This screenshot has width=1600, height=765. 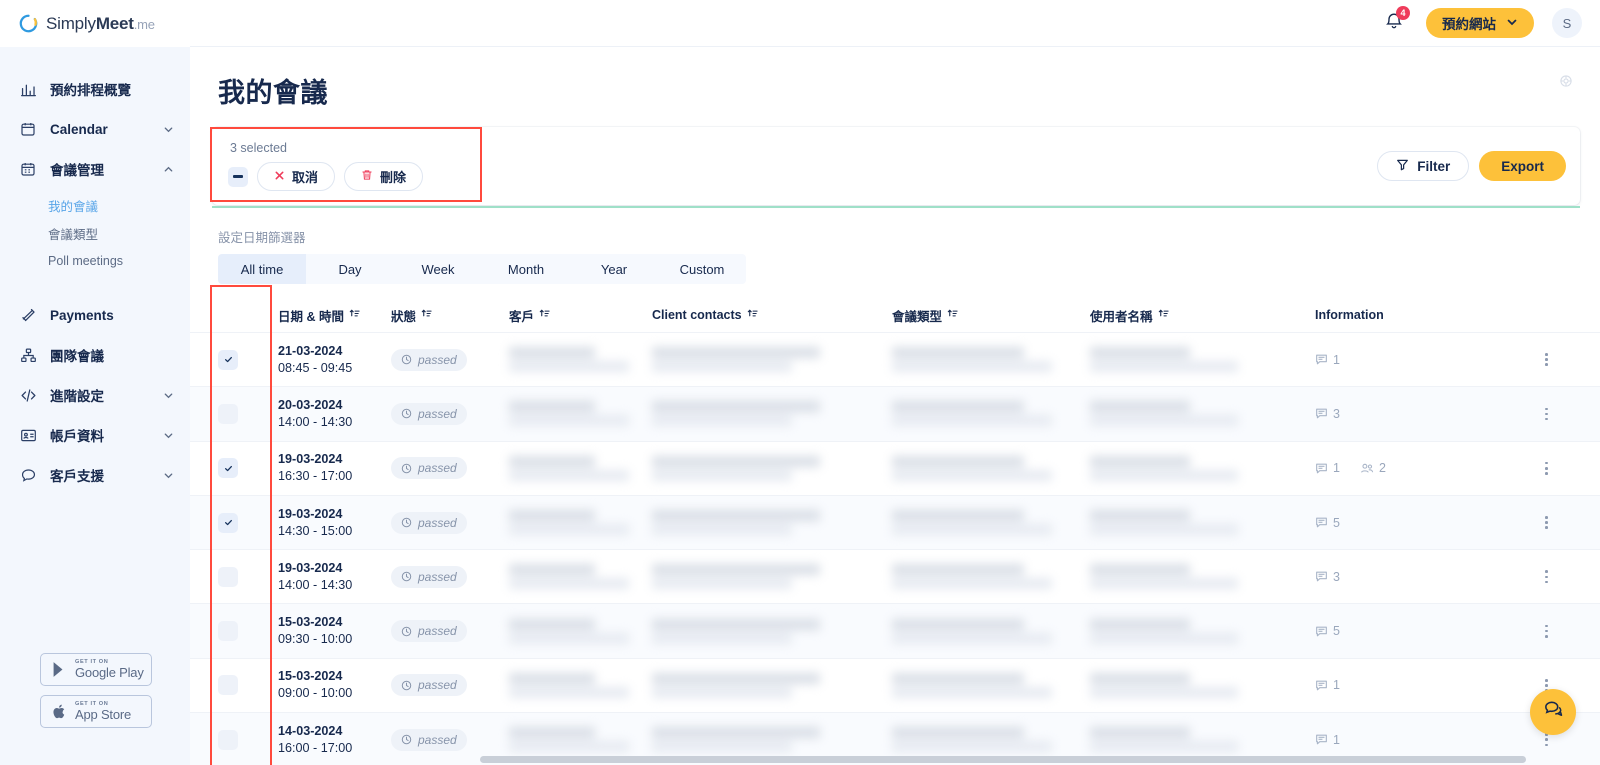 I want to click on table-row: 19-03-2024 14:30 - 15:00 passed 5, so click(x=895, y=522).